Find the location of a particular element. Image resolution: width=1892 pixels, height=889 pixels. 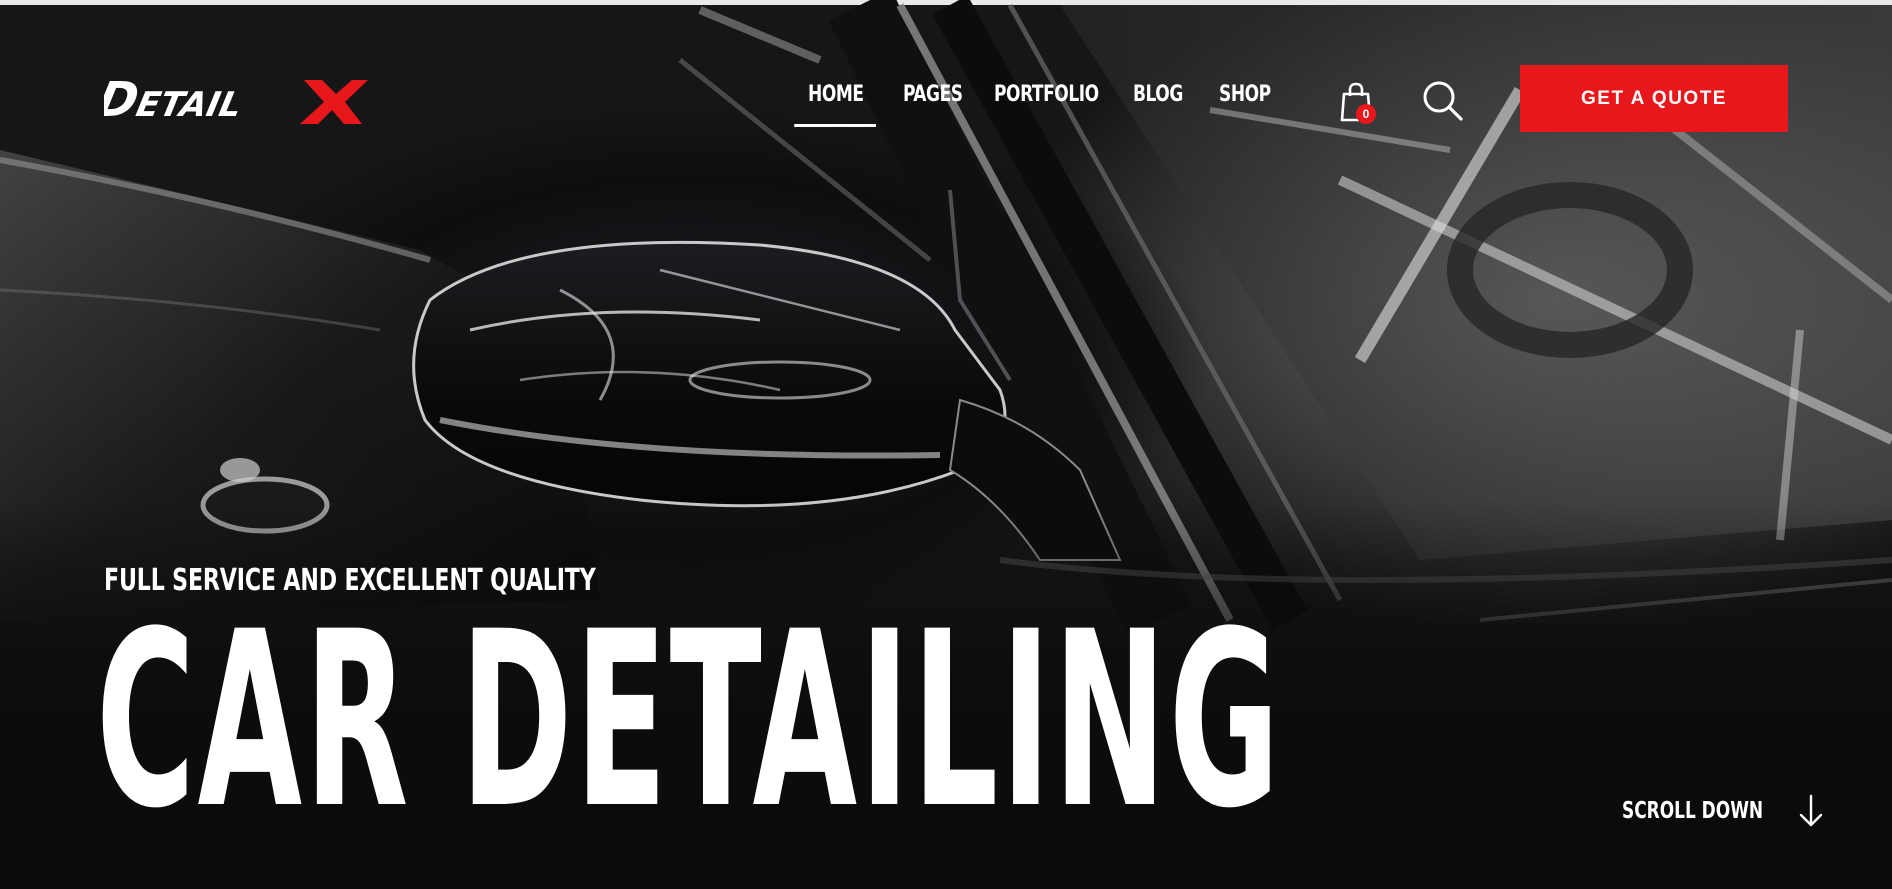

svg-text: ETAIL is located at coordinates (189, 105).